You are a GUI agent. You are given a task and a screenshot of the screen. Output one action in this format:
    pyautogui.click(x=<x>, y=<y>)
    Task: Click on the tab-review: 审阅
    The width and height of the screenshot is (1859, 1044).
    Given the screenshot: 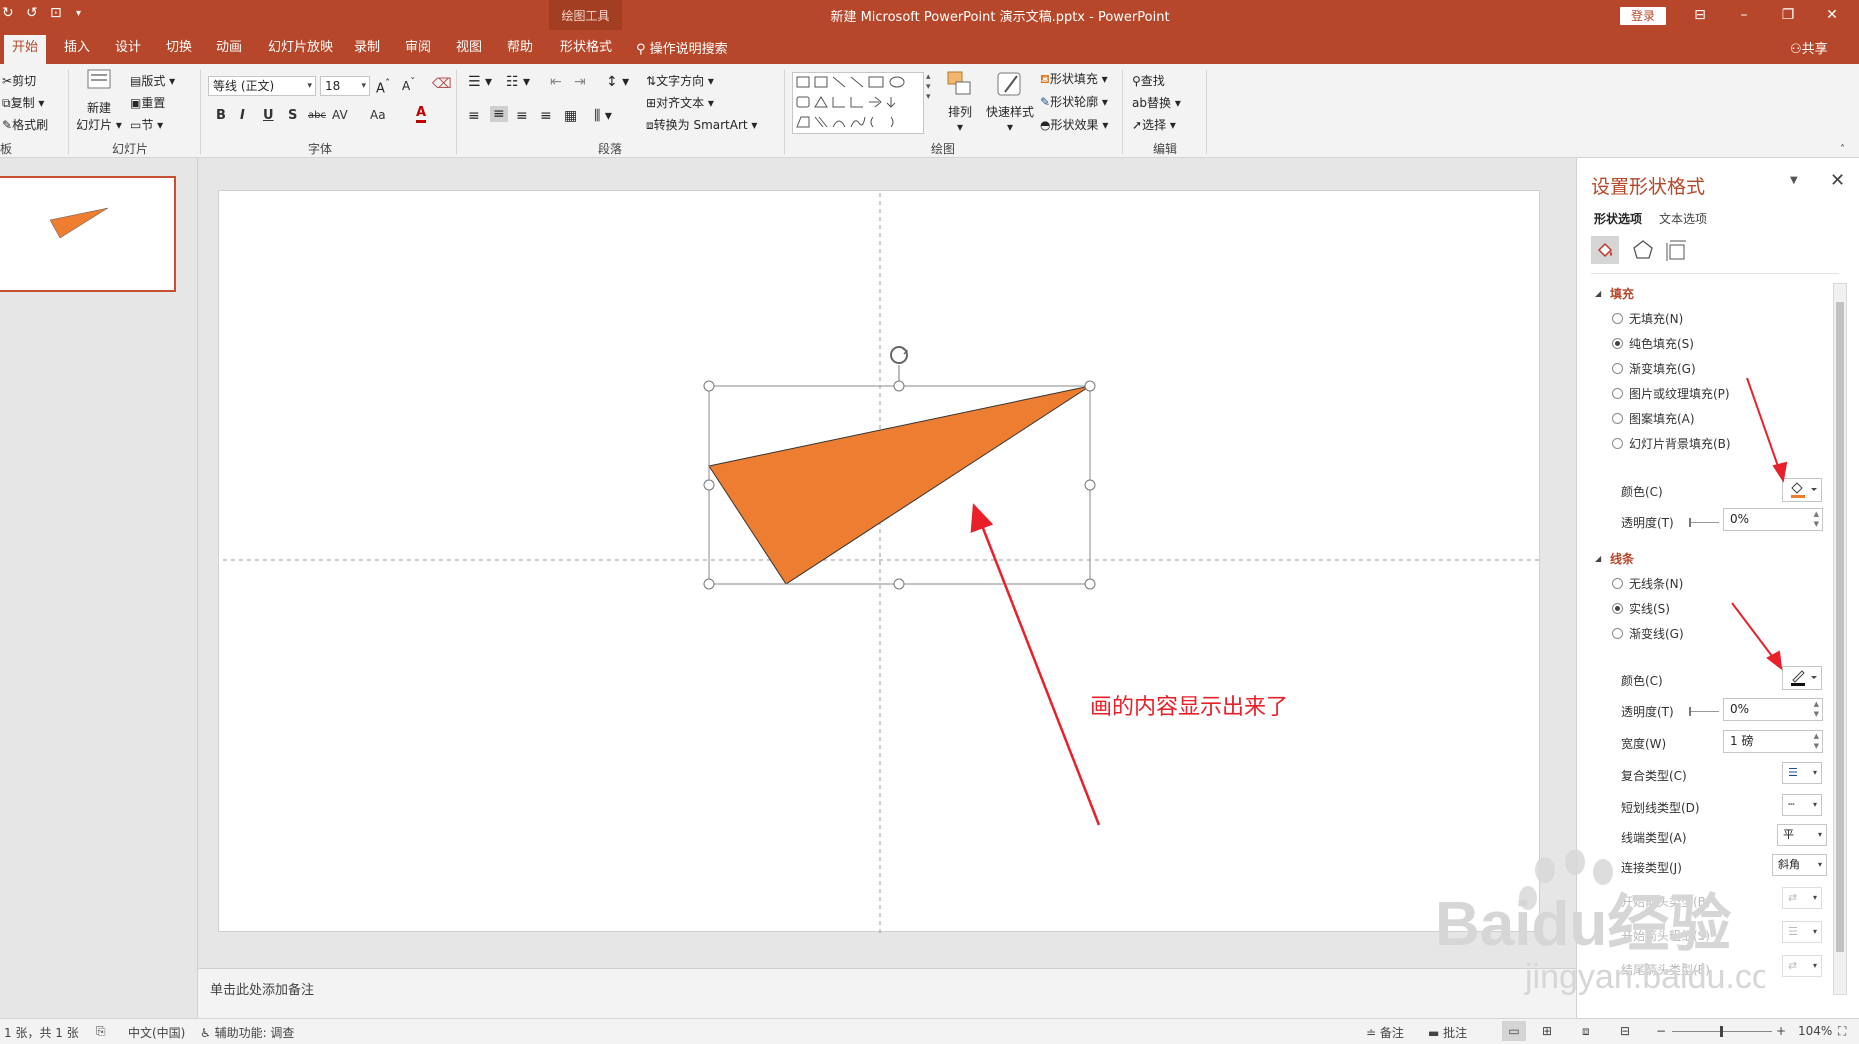 What is the action you would take?
    pyautogui.click(x=418, y=48)
    